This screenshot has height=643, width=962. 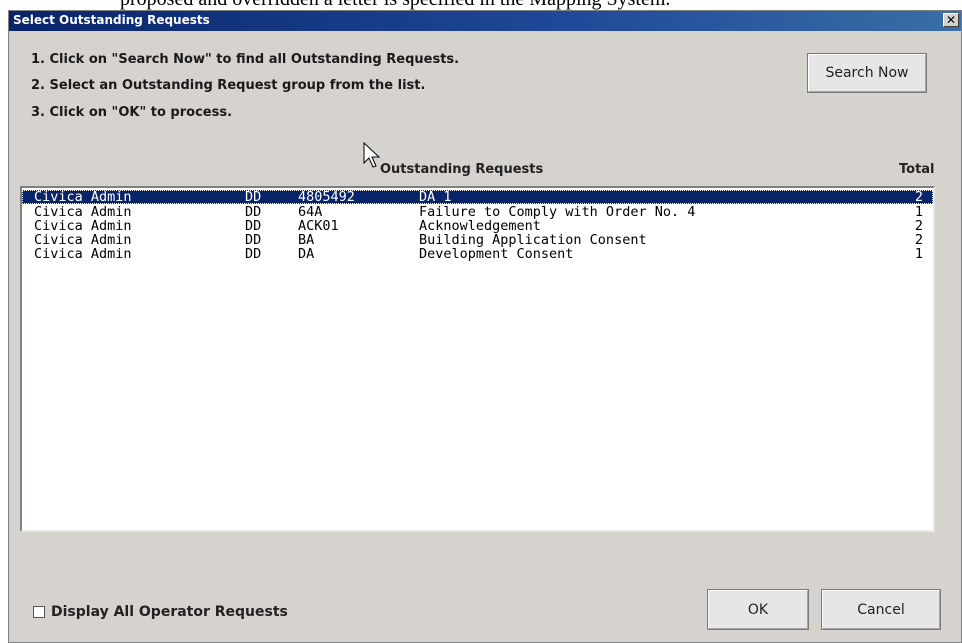 I want to click on list-item: Civica Admin DD ACK01 Acknowledgement 2, so click(x=477, y=226).